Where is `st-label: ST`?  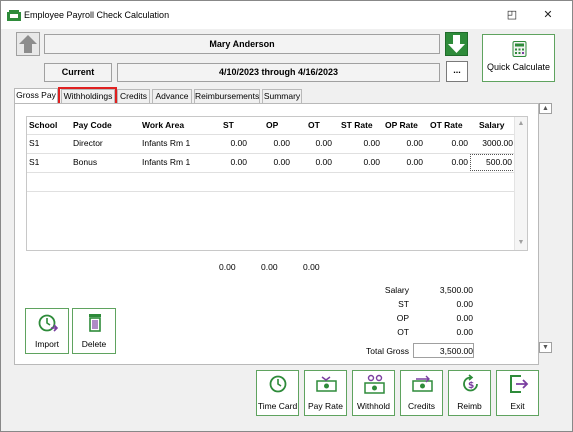 st-label: ST is located at coordinates (403, 304).